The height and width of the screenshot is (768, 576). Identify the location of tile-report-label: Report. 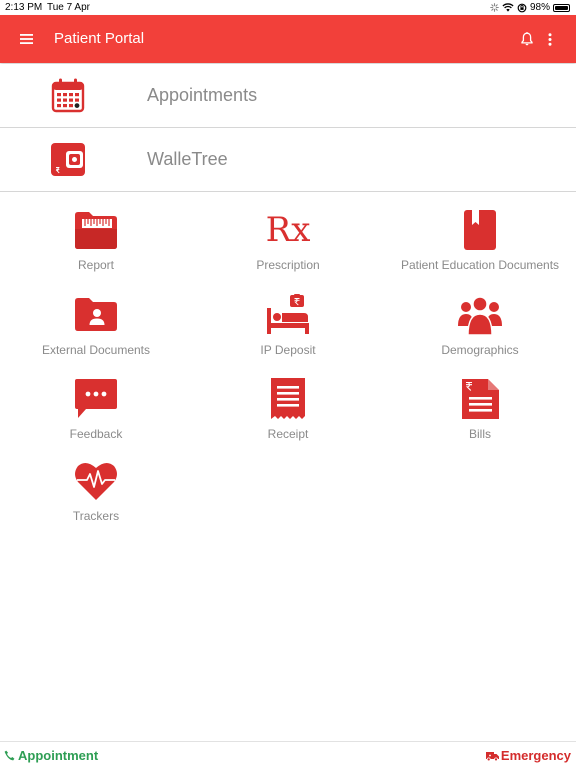
(96, 265).